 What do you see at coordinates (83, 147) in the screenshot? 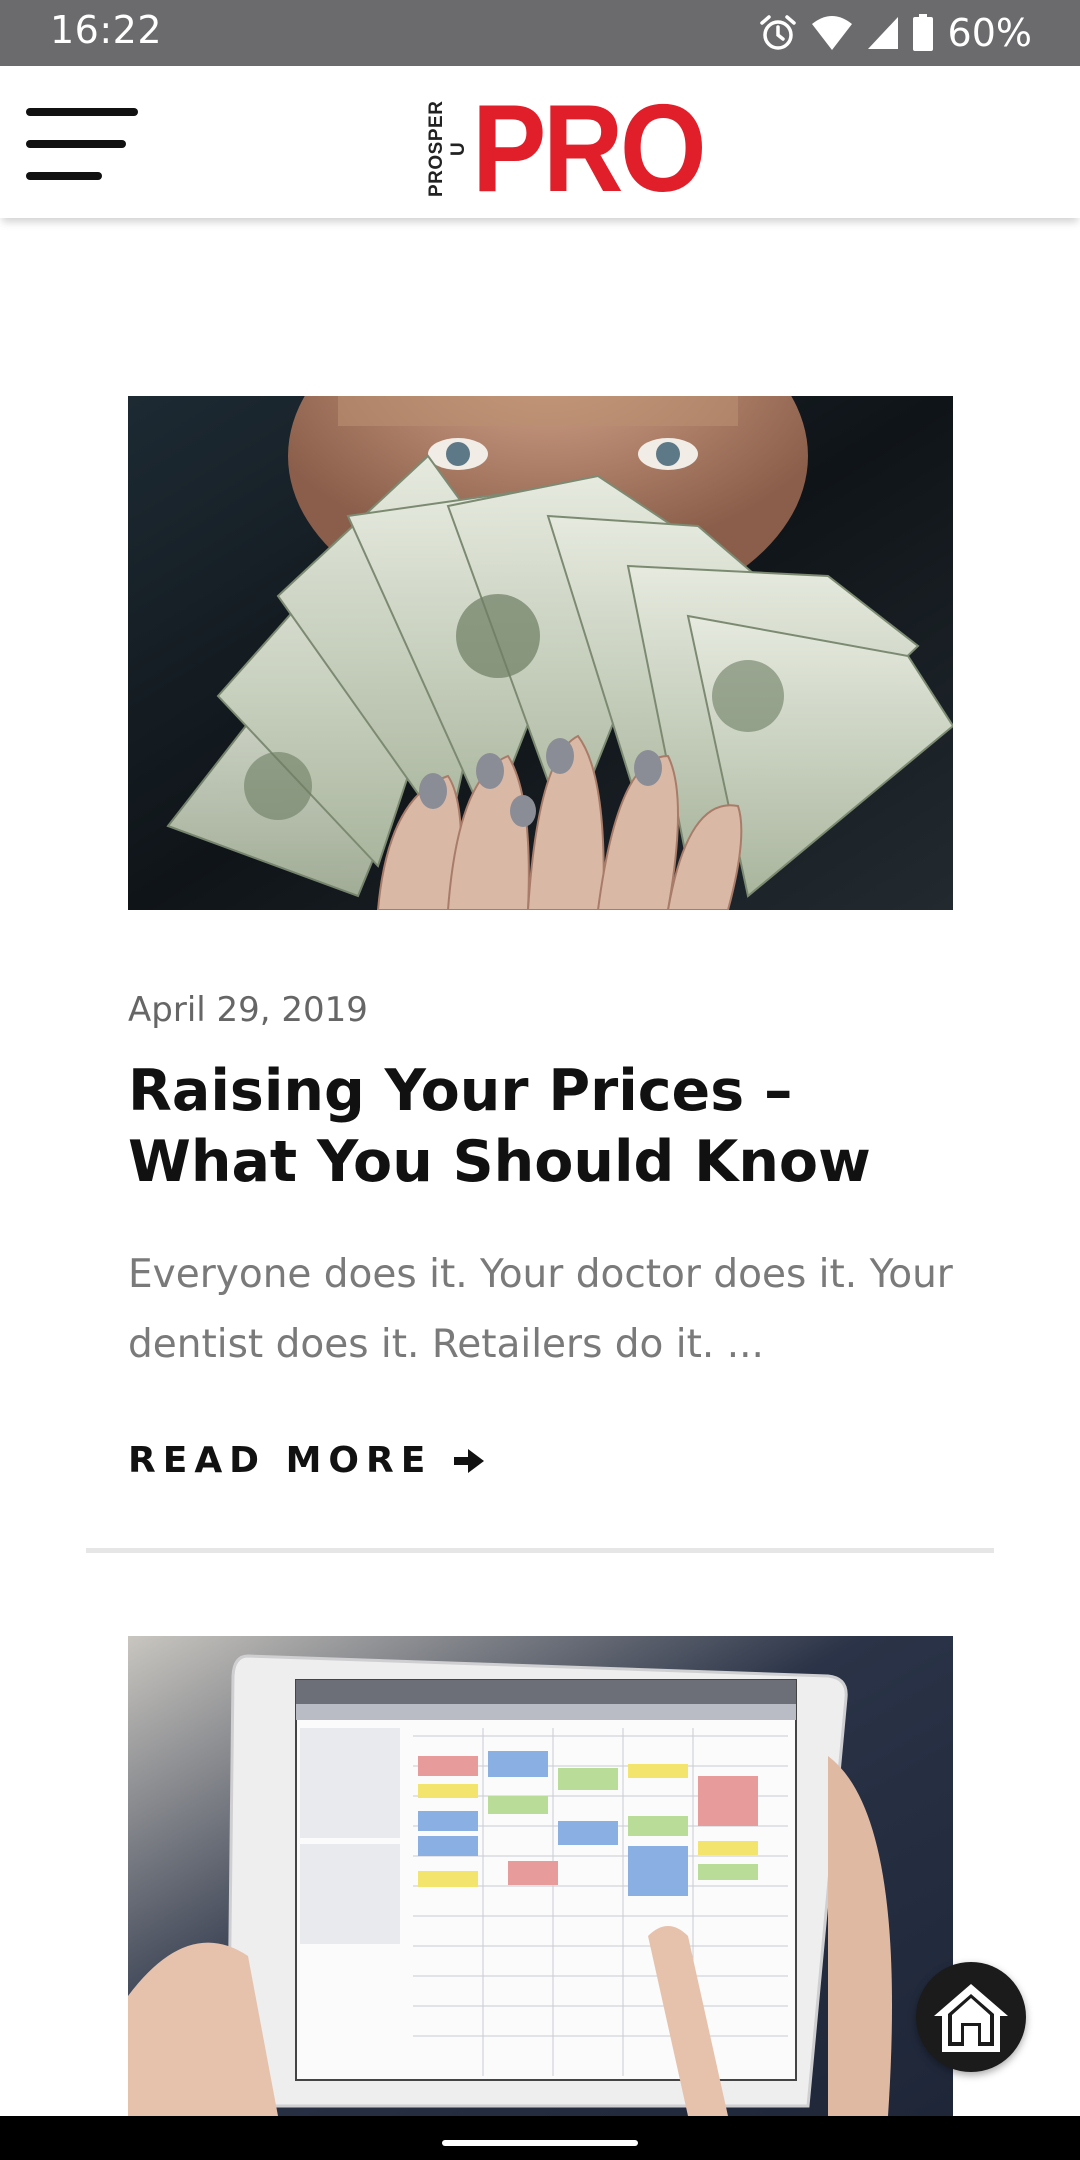
I see `hamburger-menu-icon` at bounding box center [83, 147].